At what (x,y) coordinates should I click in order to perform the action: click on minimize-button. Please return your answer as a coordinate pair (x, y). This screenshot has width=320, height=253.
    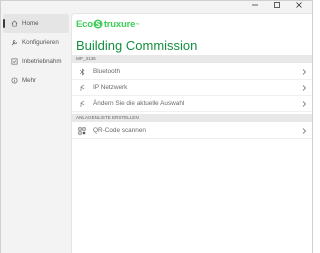
    Looking at the image, I should click on (255, 7).